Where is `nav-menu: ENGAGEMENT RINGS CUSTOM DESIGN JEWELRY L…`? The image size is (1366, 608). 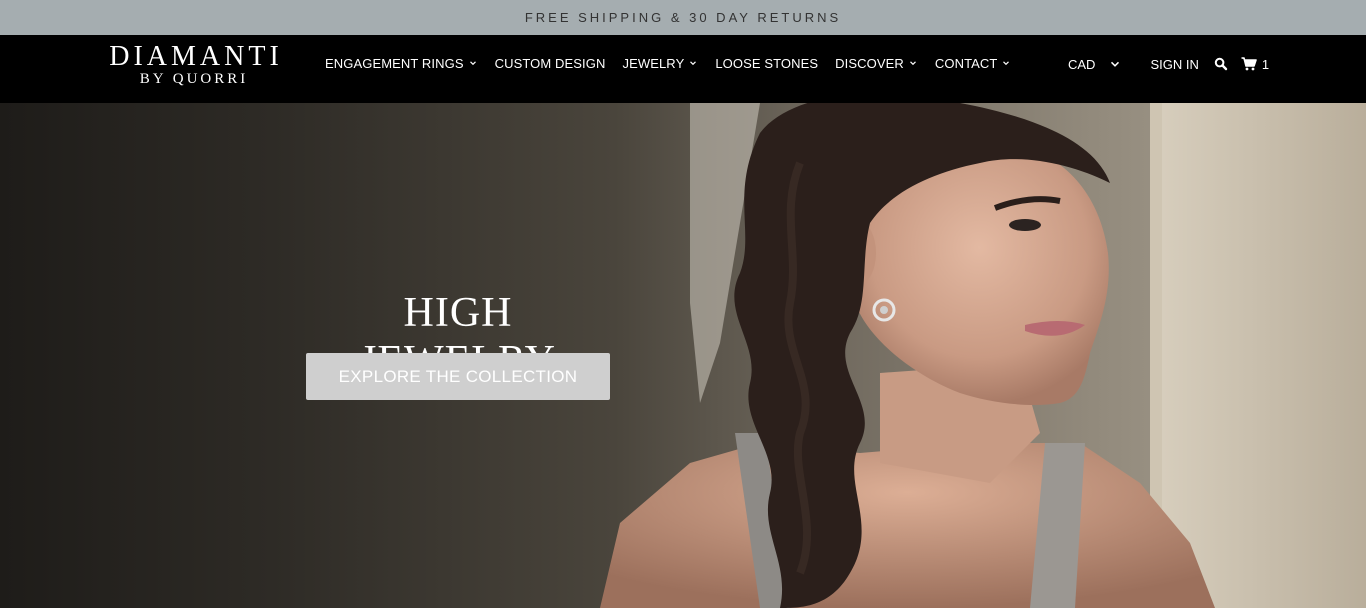 nav-menu: ENGAGEMENT RINGS CUSTOM DESIGN JEWELRY L… is located at coordinates (676, 63).